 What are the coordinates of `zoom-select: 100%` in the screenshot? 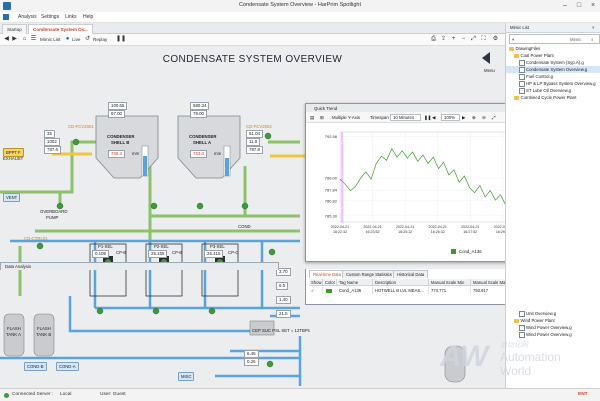 It's located at (450, 117).